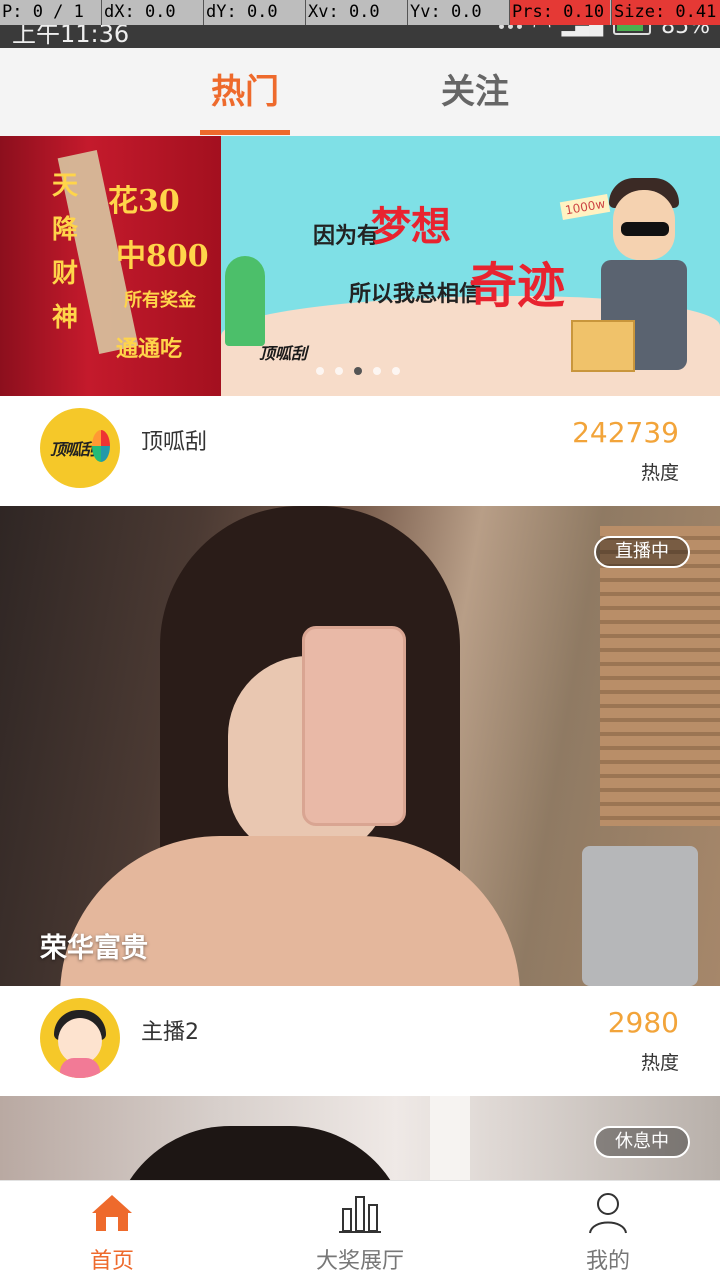  I want to click on banner-tree-image, so click(245, 301).